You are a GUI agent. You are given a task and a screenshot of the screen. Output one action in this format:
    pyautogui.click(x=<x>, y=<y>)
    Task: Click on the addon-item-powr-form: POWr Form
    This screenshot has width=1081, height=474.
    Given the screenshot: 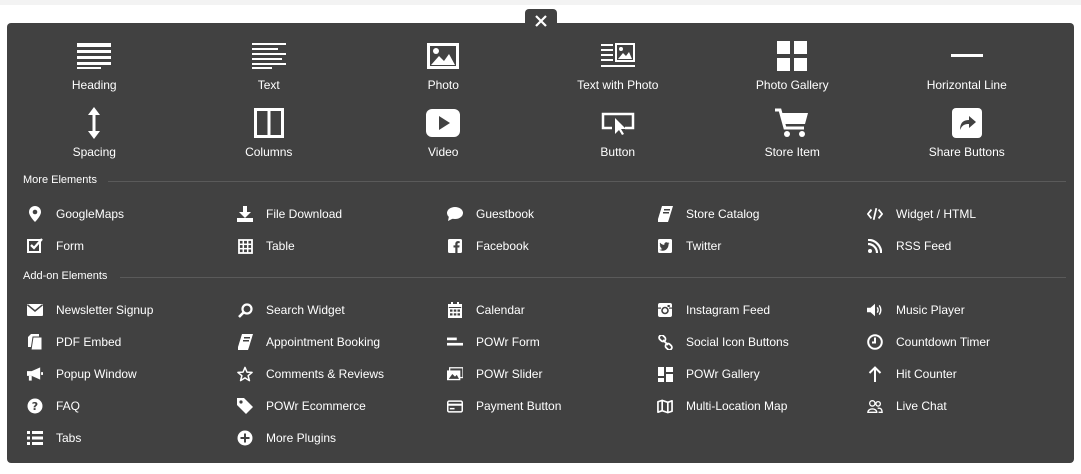 What is the action you would take?
    pyautogui.click(x=529, y=342)
    